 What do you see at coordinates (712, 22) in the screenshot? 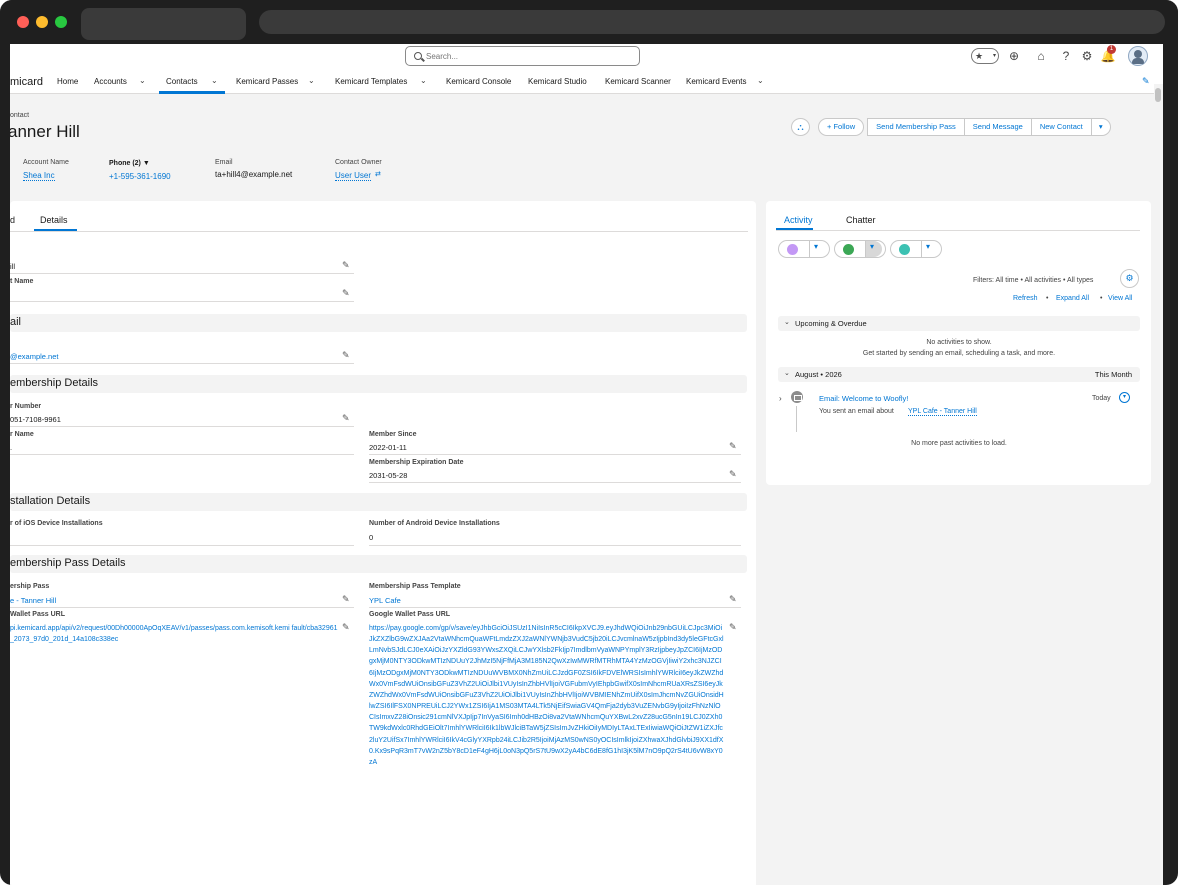
I see `address-bar` at bounding box center [712, 22].